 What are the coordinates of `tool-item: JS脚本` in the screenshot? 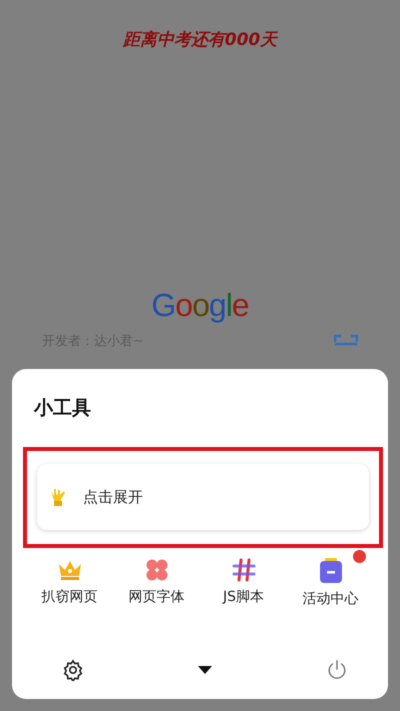 It's located at (243, 580).